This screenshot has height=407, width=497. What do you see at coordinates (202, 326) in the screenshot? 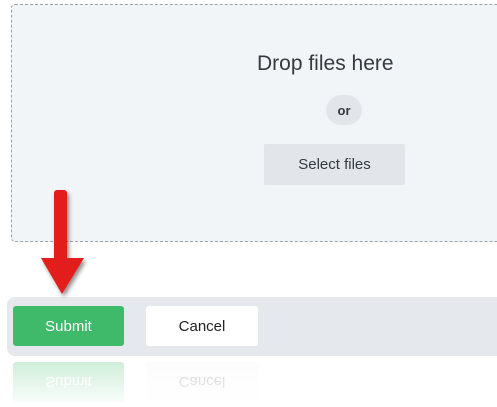
I see `cancel-button: Cancel` at bounding box center [202, 326].